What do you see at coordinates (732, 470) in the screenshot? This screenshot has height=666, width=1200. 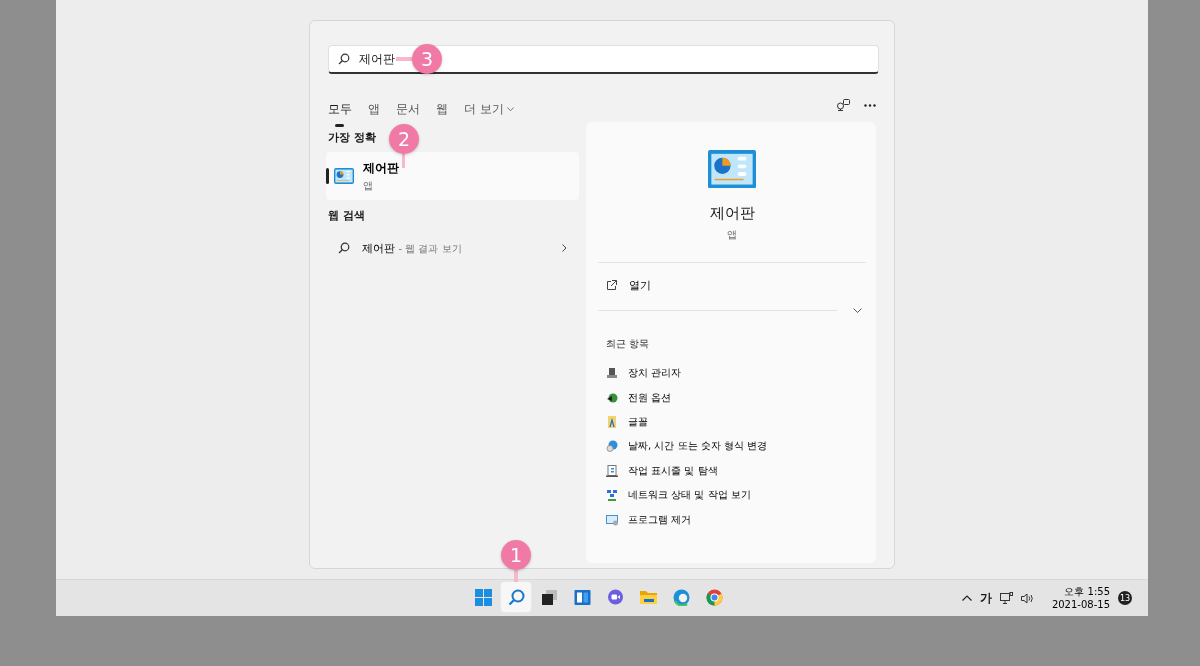 I see `recent-item: 작업 표시줄 및 탐색` at bounding box center [732, 470].